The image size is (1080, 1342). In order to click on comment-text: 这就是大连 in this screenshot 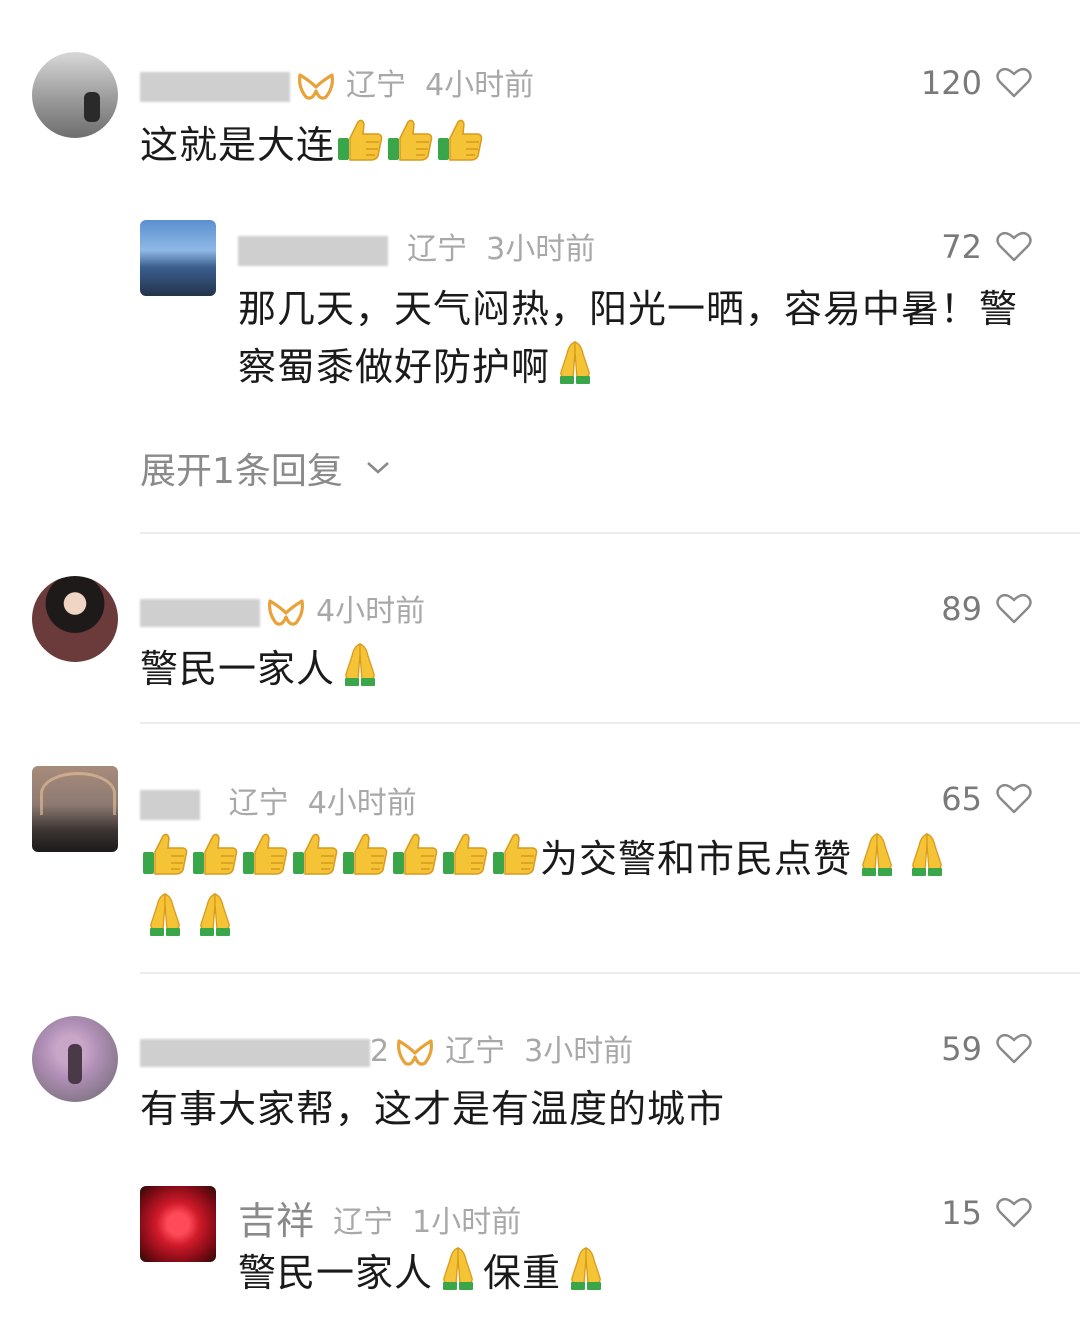, I will do `click(312, 145)`.